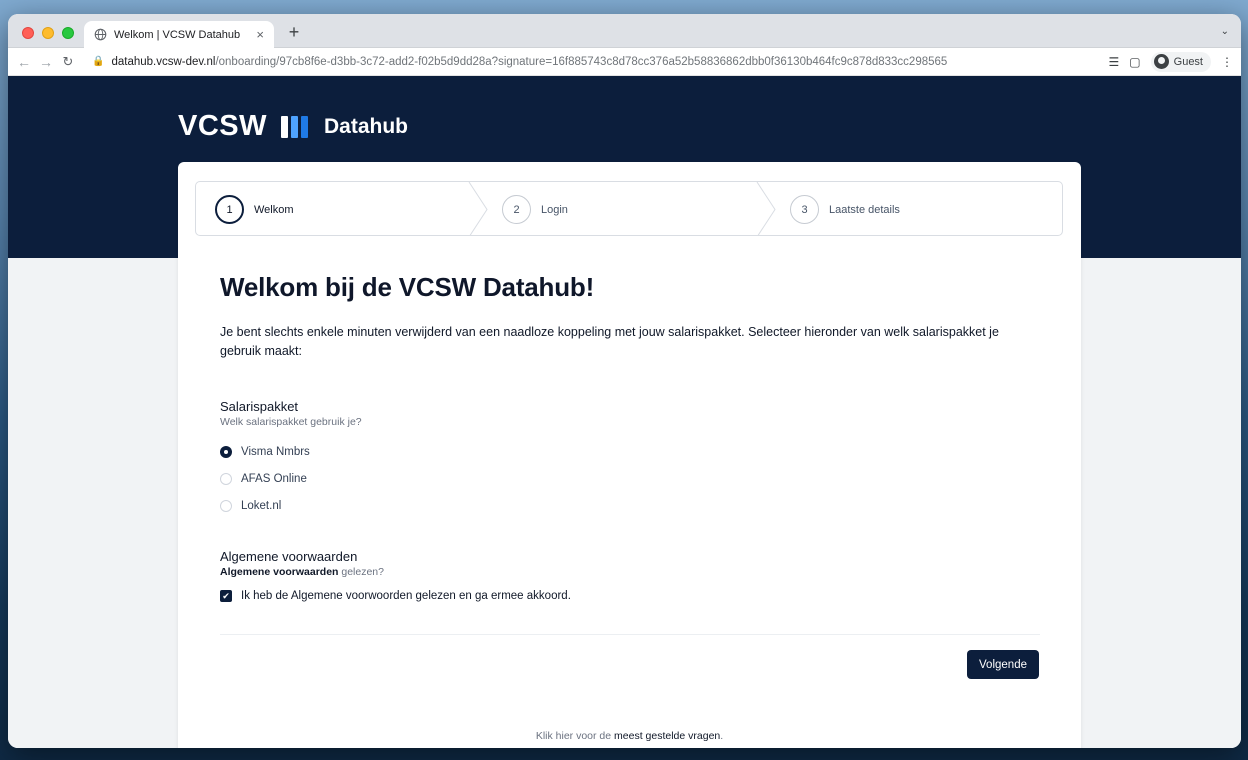  What do you see at coordinates (630, 505) in the screenshot?
I see `radio-option-loket-nl: Loket.nl` at bounding box center [630, 505].